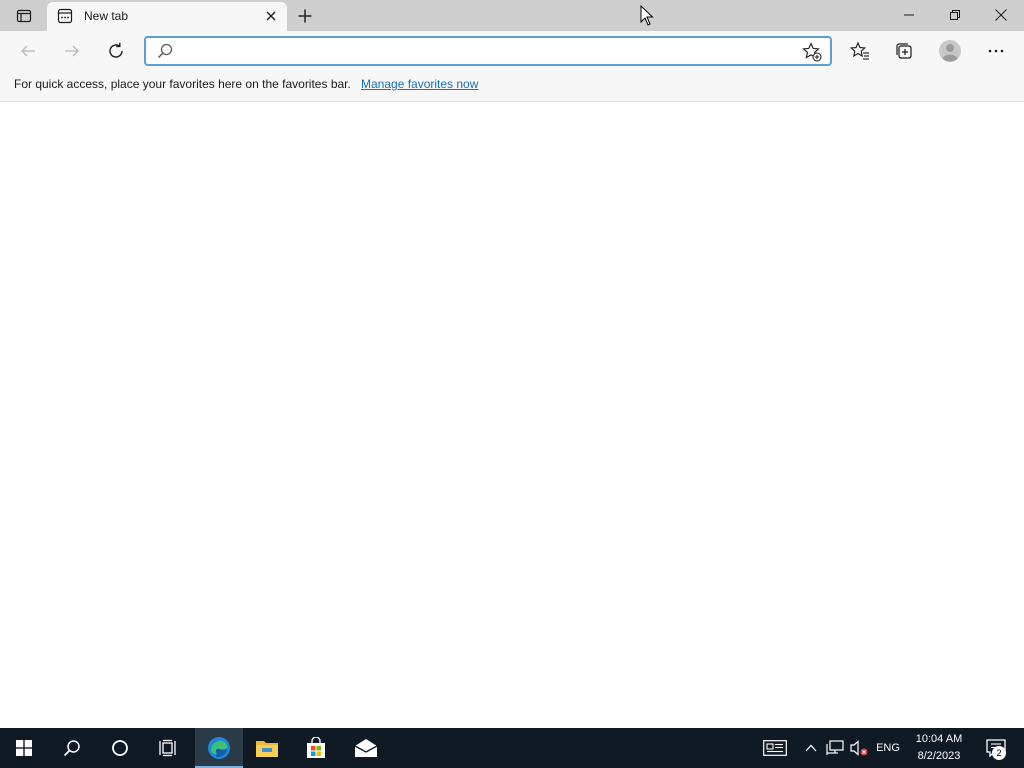 This screenshot has height=768, width=1024. I want to click on show-hidden-icons-button, so click(811, 748).